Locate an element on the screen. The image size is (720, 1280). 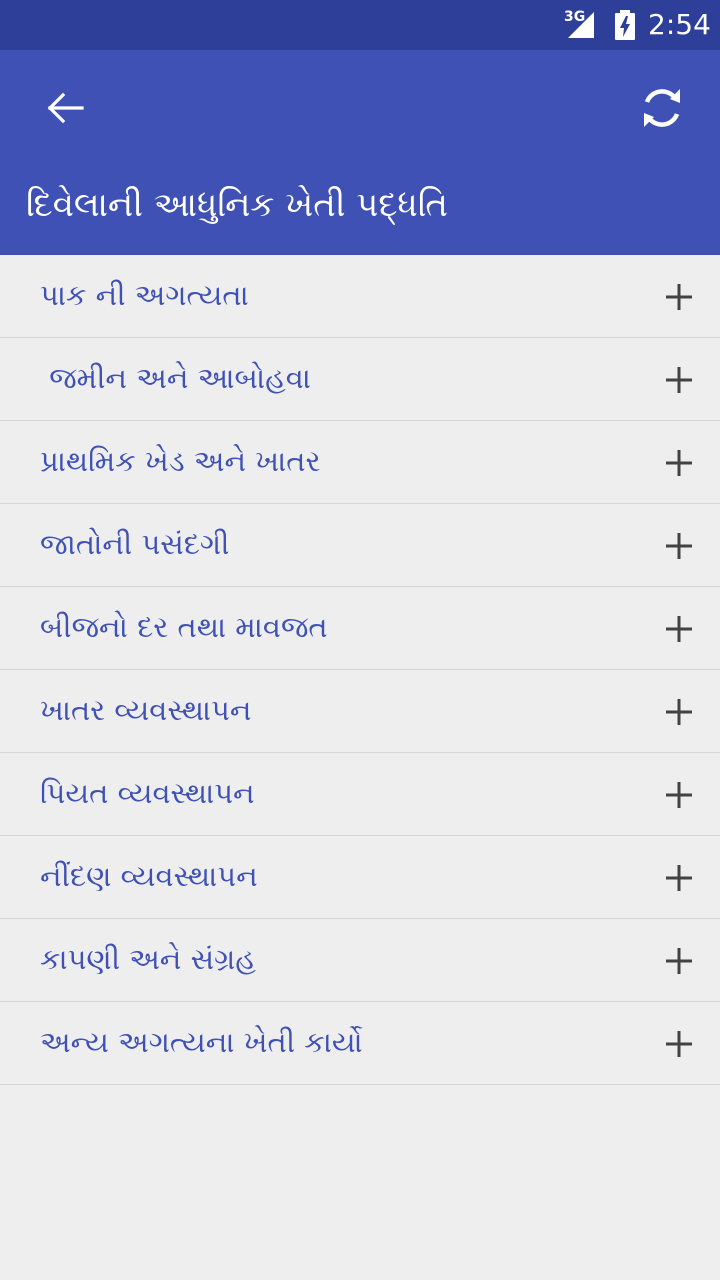
list-item: જમીન અને આબોહવા is located at coordinates (360, 379).